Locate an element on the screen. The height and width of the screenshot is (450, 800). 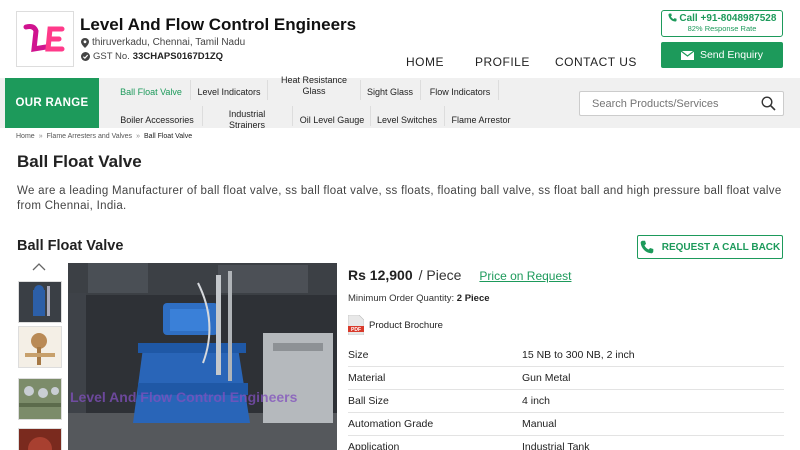
category-sight-glass: Sight Glass is located at coordinates (390, 92).